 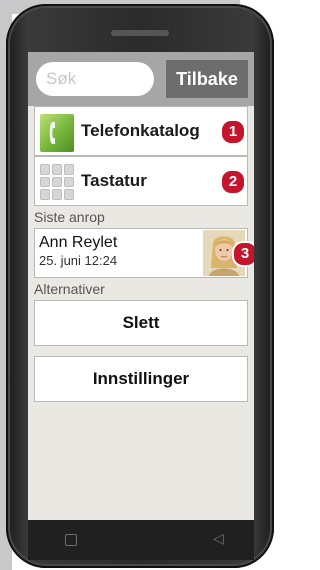 I want to click on back-button: Tilbake, so click(x=207, y=79).